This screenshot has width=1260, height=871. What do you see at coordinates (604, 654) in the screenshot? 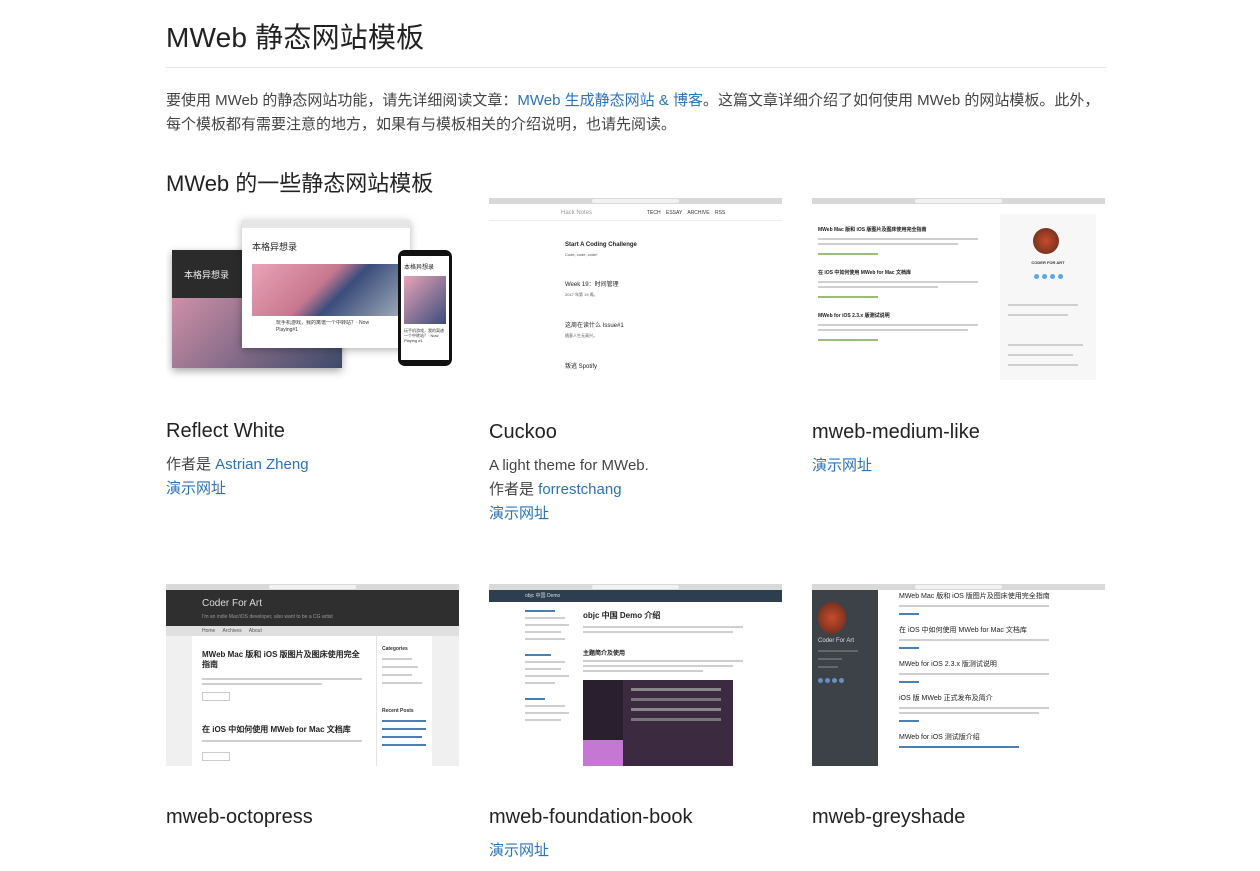
I see `thumb-subtitle: 主题简介及使用` at bounding box center [604, 654].